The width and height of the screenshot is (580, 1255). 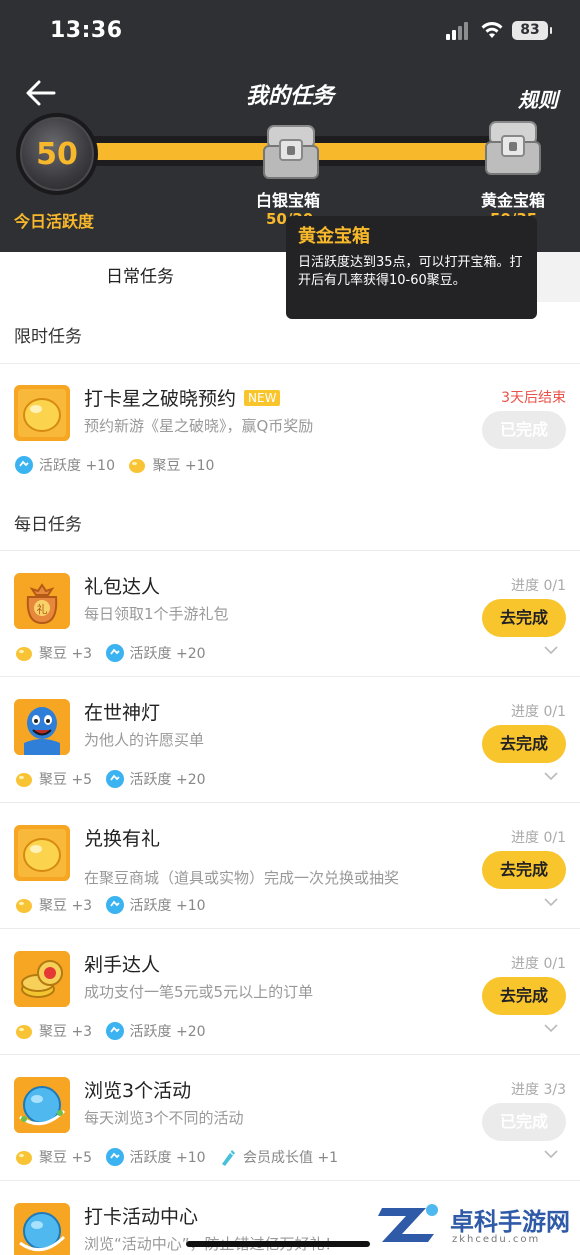 I want to click on task-deadline: 3天后结束, so click(x=533, y=398).